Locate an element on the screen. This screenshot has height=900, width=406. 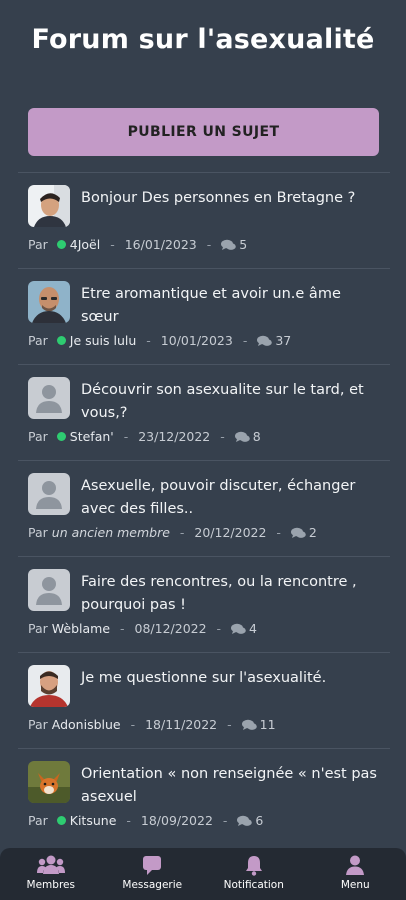
topic-meta: Par Adonisblue - 18/11/2022 - 11 is located at coordinates (152, 724).